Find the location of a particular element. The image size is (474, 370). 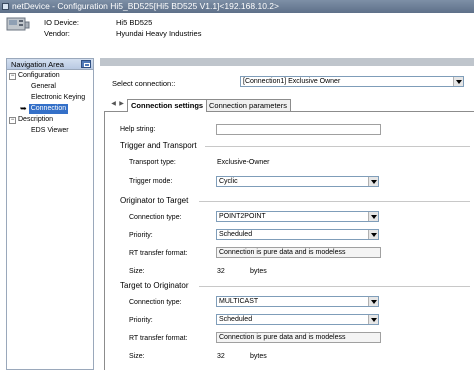

t2o-size-unit: bytes is located at coordinates (258, 356).